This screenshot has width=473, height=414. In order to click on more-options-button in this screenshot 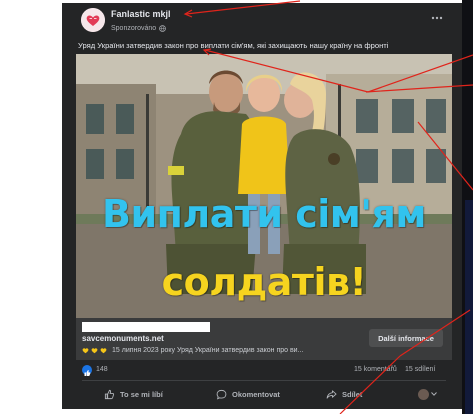, I will do `click(437, 18)`.